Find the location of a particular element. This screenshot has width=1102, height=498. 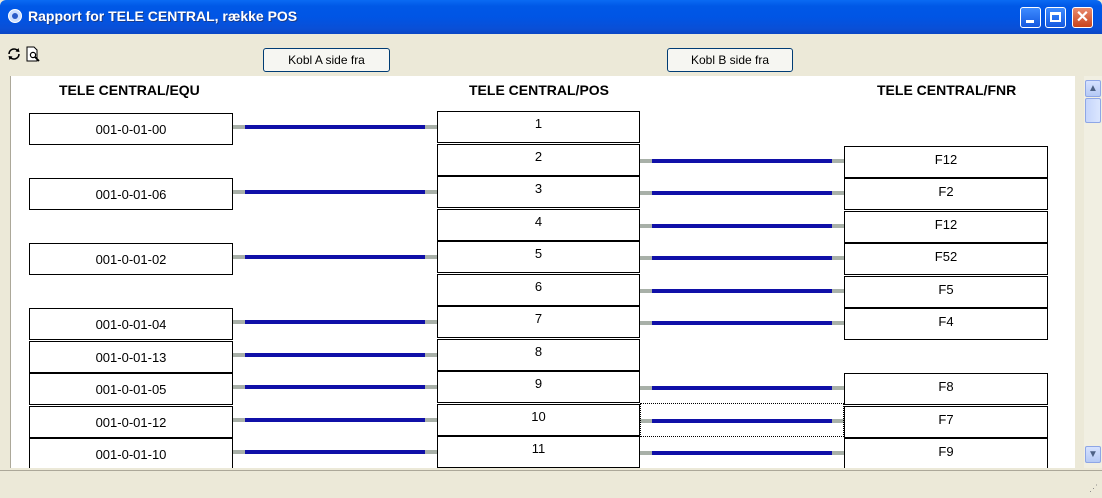

resize-grip-icon: ⋰ is located at coordinates (1093, 488).